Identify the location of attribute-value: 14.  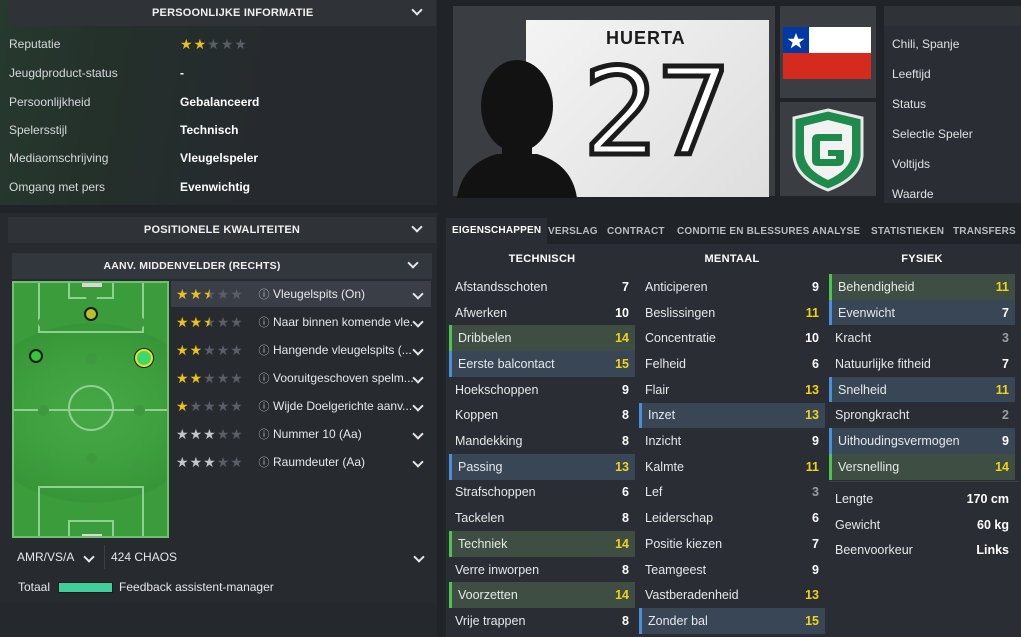
(1002, 466).